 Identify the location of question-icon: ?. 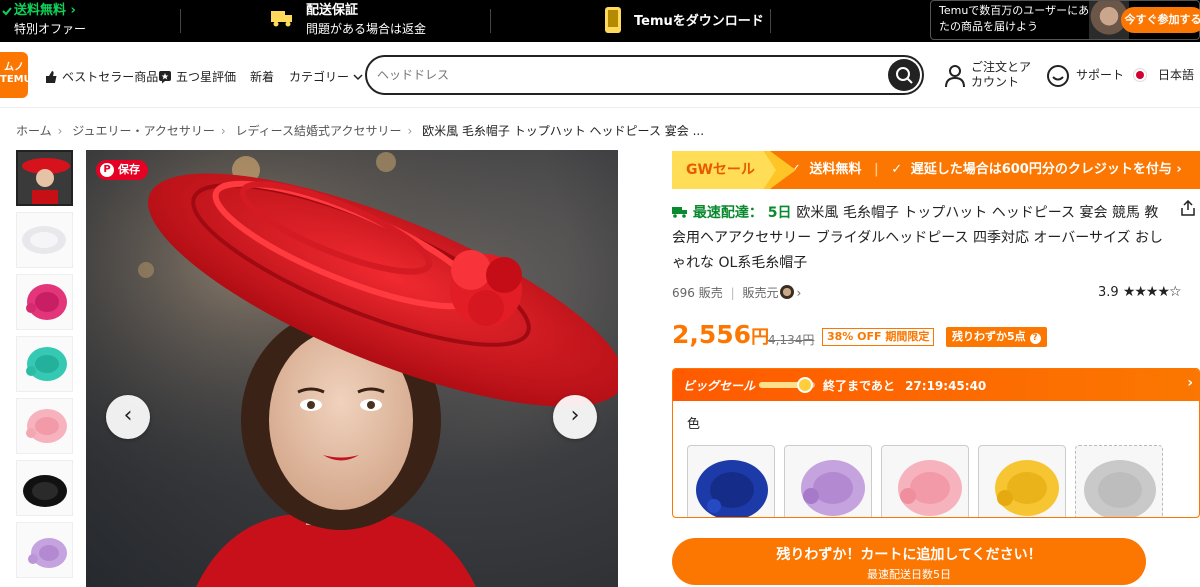
(1035, 338).